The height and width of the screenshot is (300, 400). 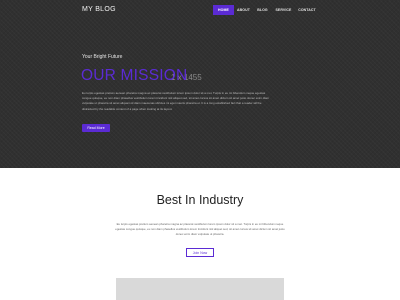 I want to click on hero-title: OUR MISSION, so click(x=134, y=75).